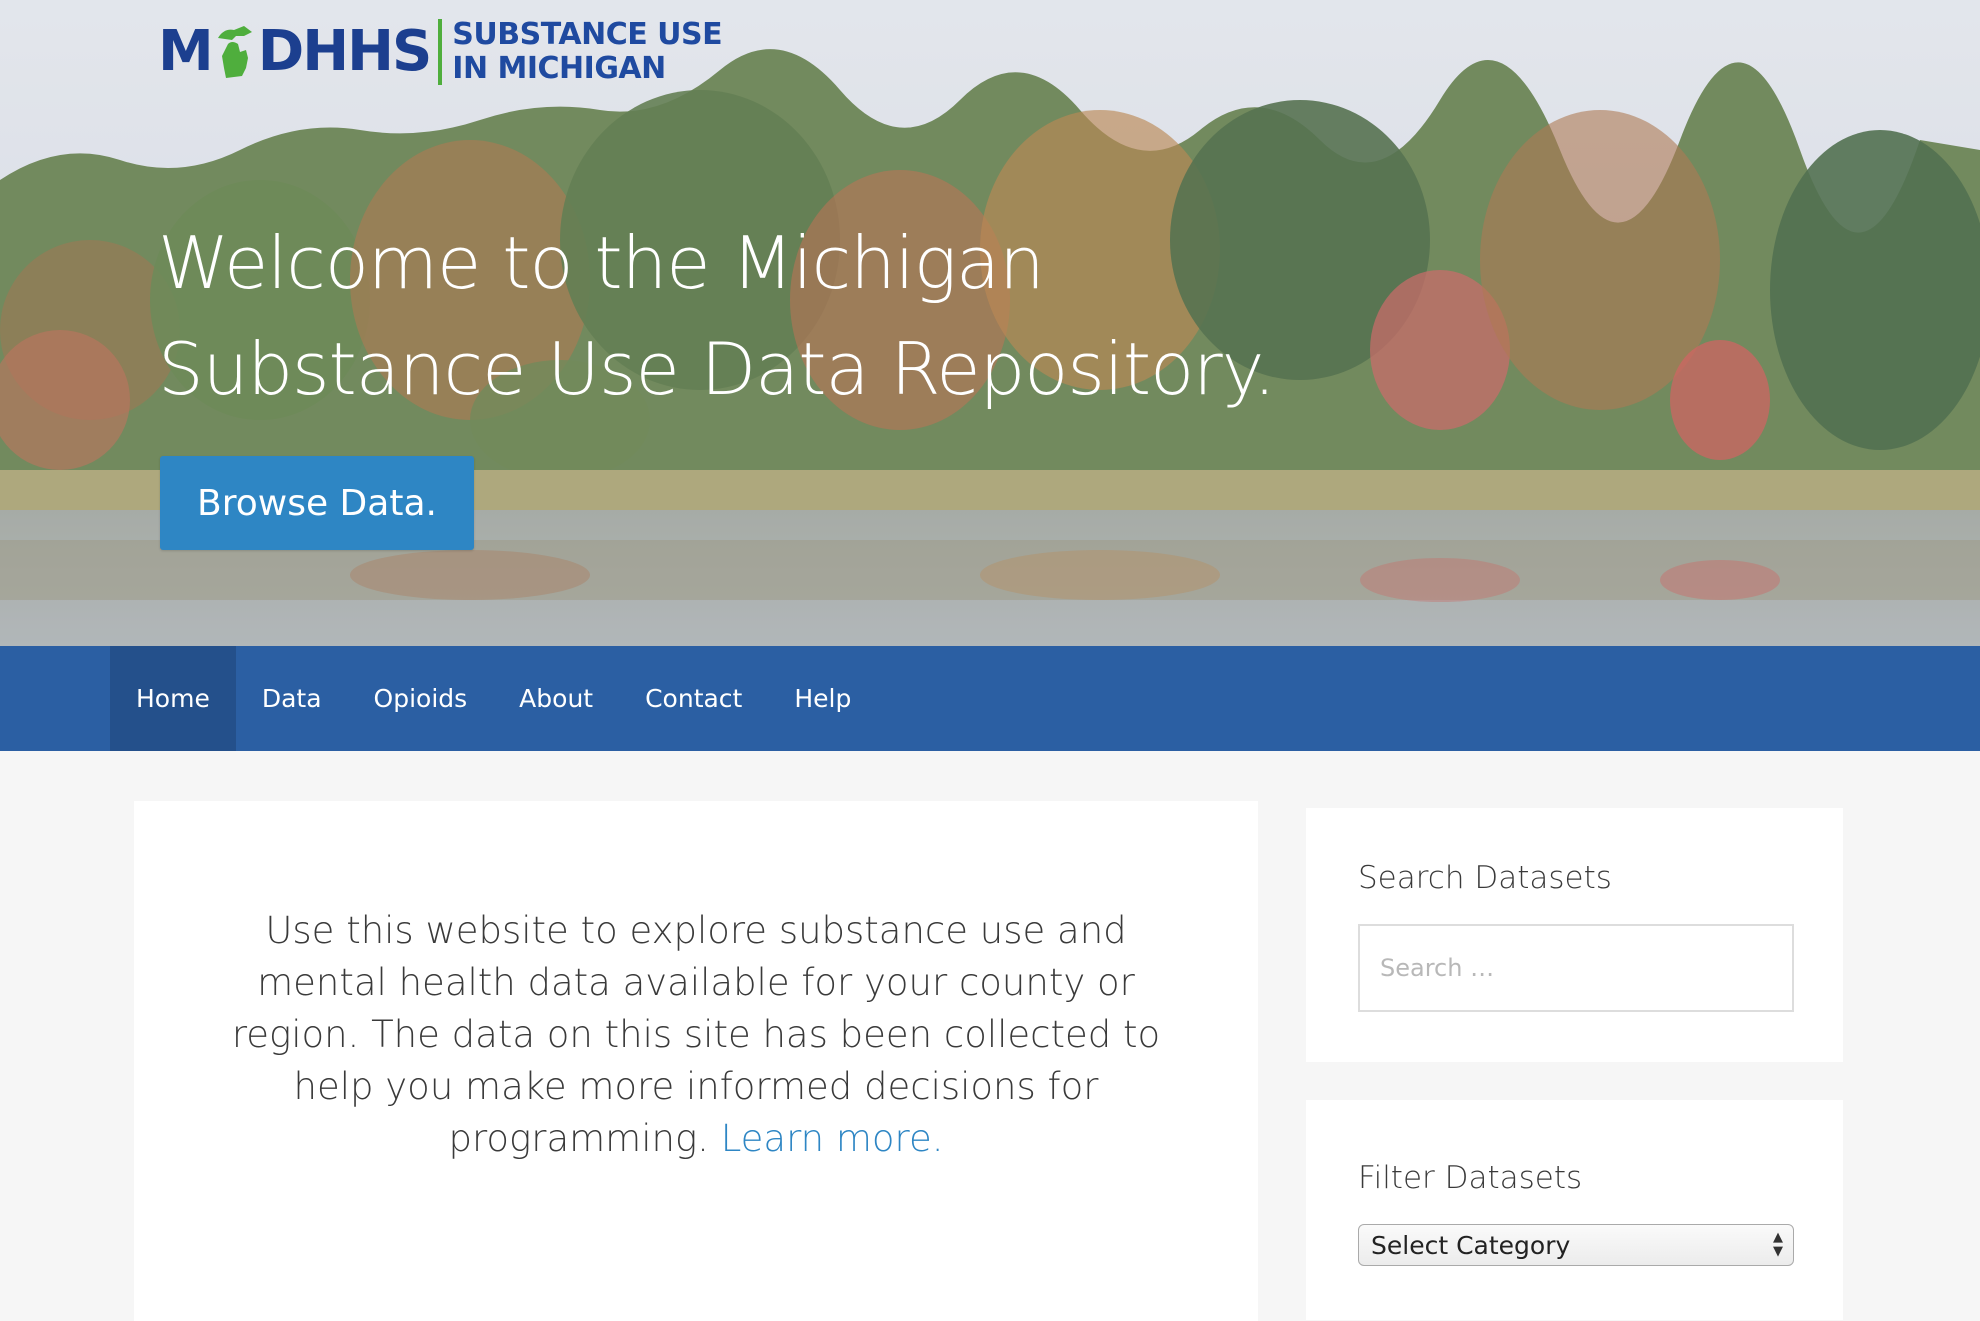 This screenshot has height=1321, width=1980. What do you see at coordinates (990, 698) in the screenshot?
I see `main-navigation: Home Data Opioids About Contact Help` at bounding box center [990, 698].